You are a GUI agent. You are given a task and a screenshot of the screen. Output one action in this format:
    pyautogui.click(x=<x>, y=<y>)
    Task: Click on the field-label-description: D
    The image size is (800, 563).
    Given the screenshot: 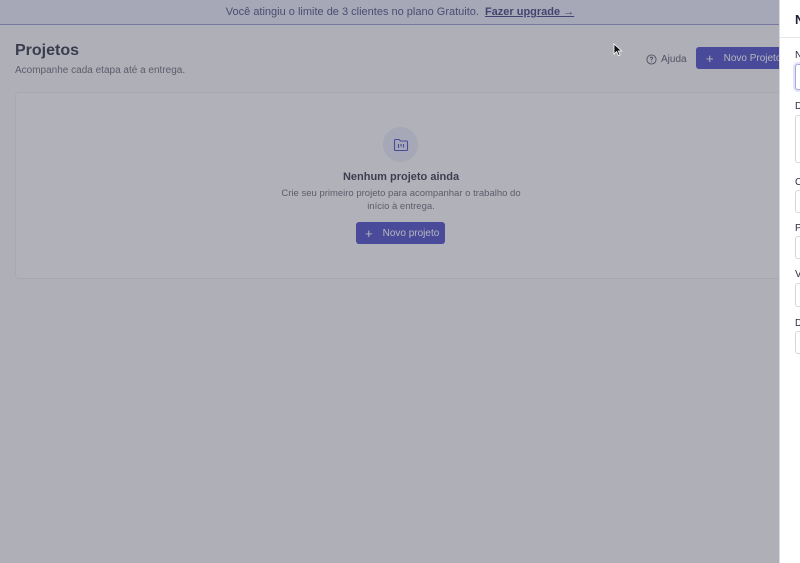 What is the action you would take?
    pyautogui.click(x=797, y=106)
    